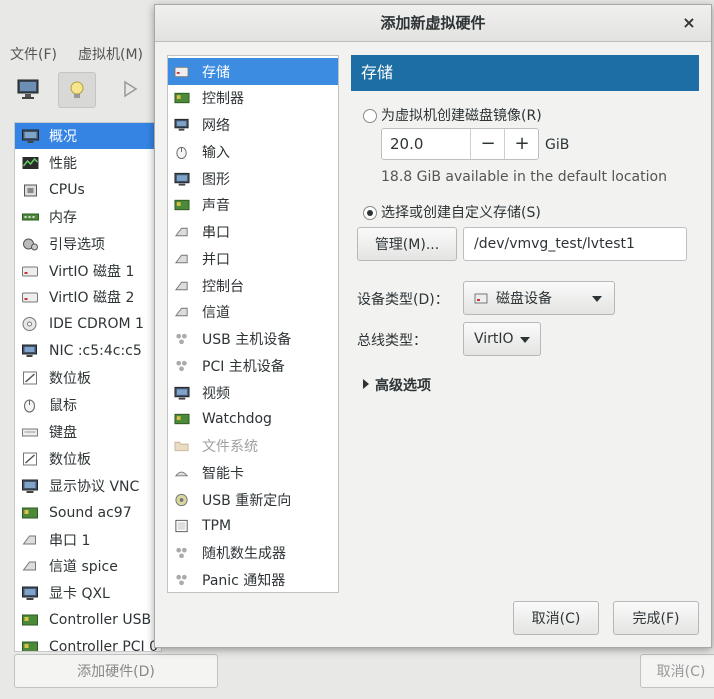 The image size is (714, 699). What do you see at coordinates (253, 125) in the screenshot?
I see `hardware-list-item: 网络` at bounding box center [253, 125].